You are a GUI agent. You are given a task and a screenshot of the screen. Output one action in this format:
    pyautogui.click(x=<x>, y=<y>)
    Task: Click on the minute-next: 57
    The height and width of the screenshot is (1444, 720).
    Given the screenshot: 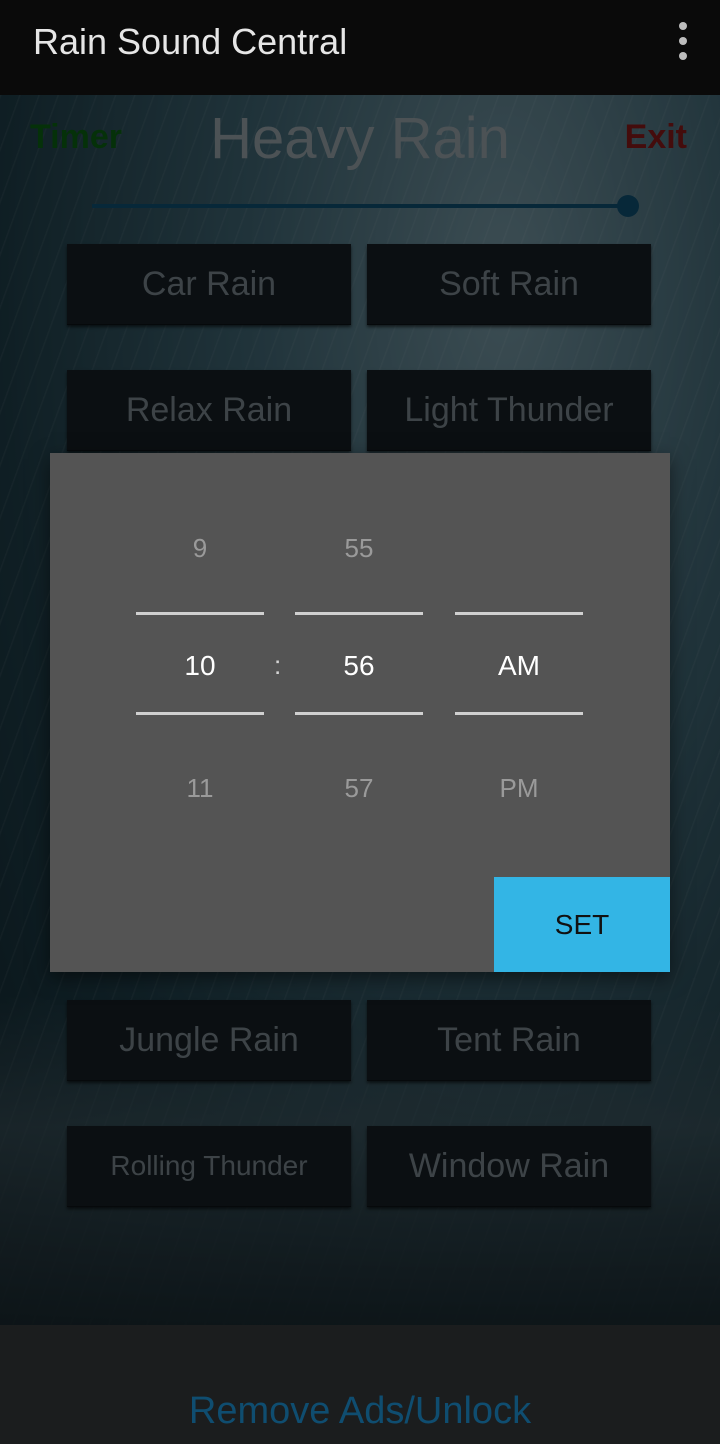 What is the action you would take?
    pyautogui.click(x=359, y=788)
    